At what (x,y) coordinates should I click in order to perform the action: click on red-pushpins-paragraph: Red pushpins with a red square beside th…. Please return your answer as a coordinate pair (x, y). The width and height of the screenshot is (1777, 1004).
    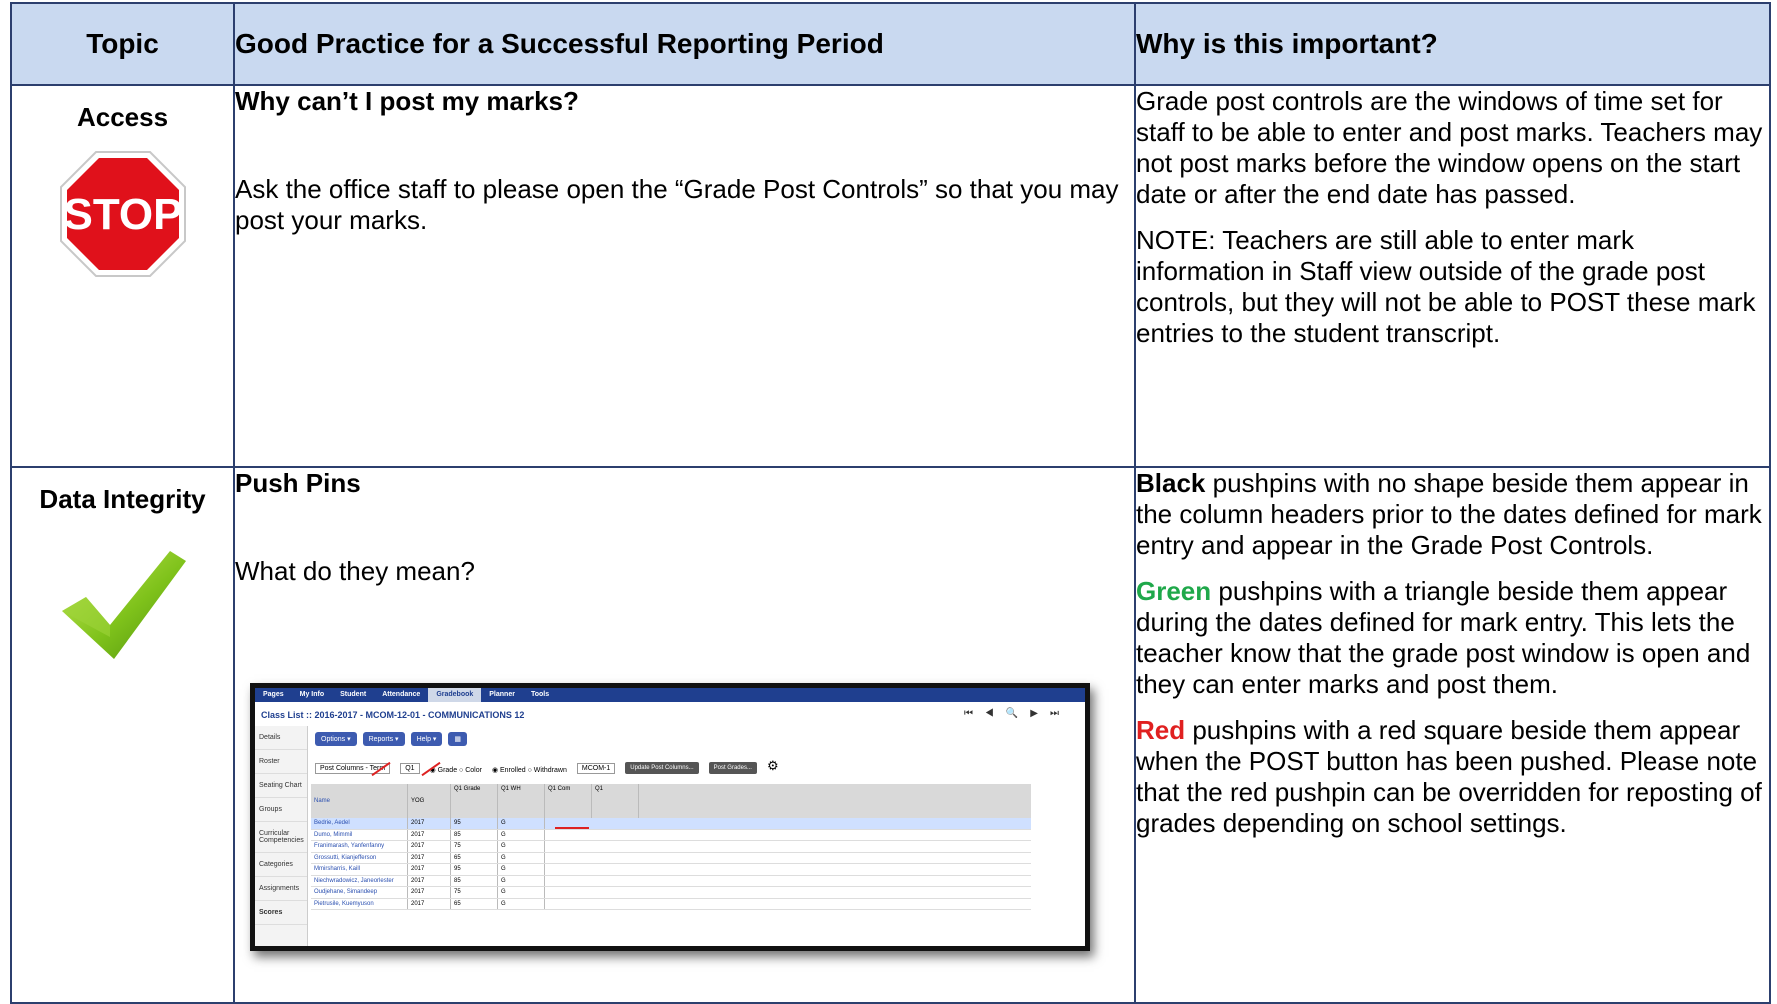
    Looking at the image, I should click on (1452, 777).